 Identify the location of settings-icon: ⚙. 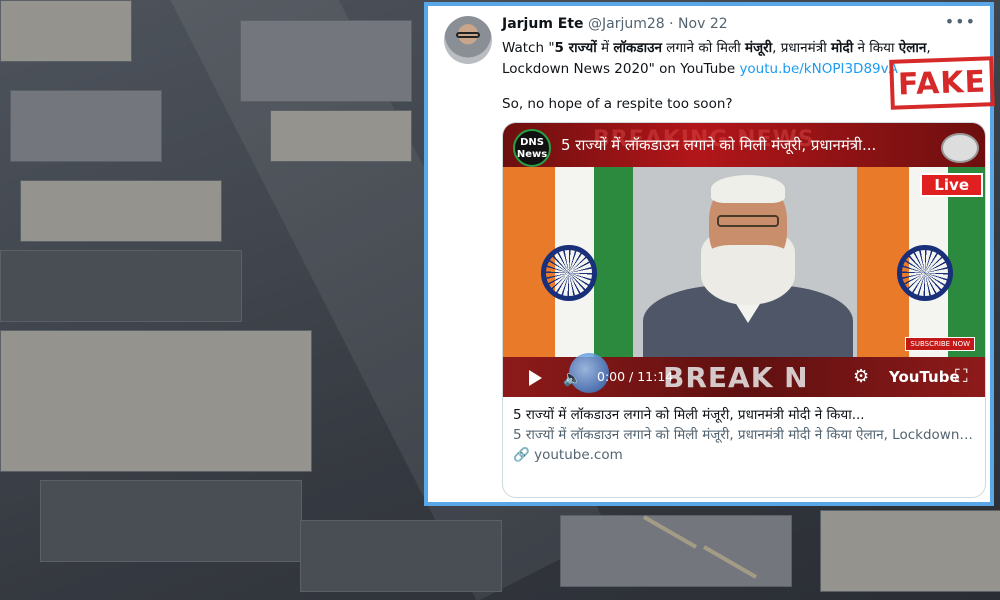
(861, 376).